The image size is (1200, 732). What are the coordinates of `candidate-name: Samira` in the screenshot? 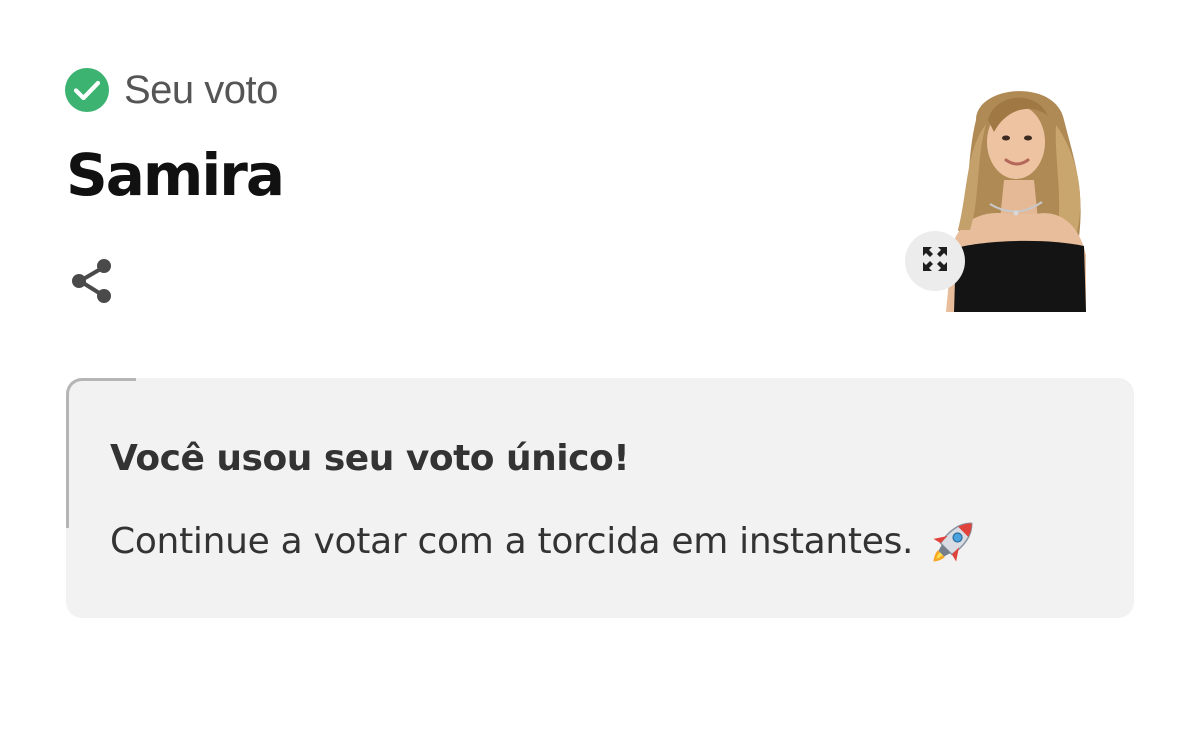 It's located at (175, 175).